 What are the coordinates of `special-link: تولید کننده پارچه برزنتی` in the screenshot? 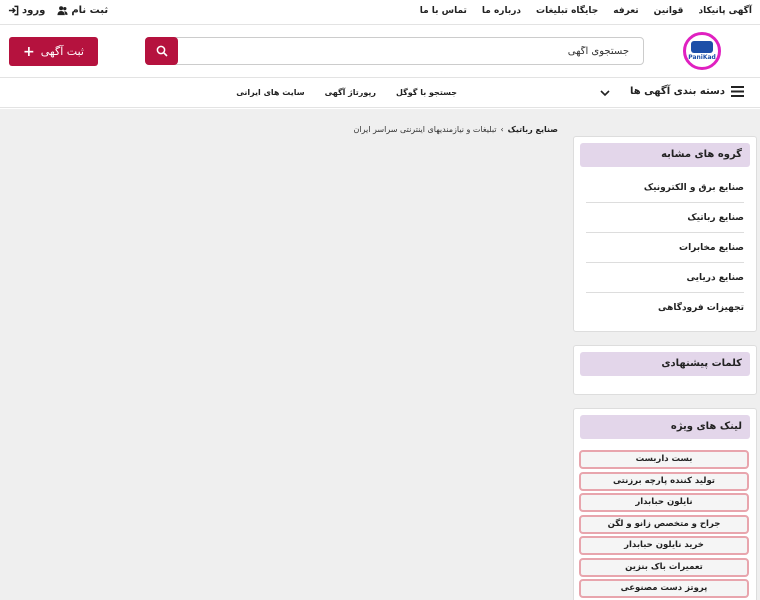 It's located at (664, 481).